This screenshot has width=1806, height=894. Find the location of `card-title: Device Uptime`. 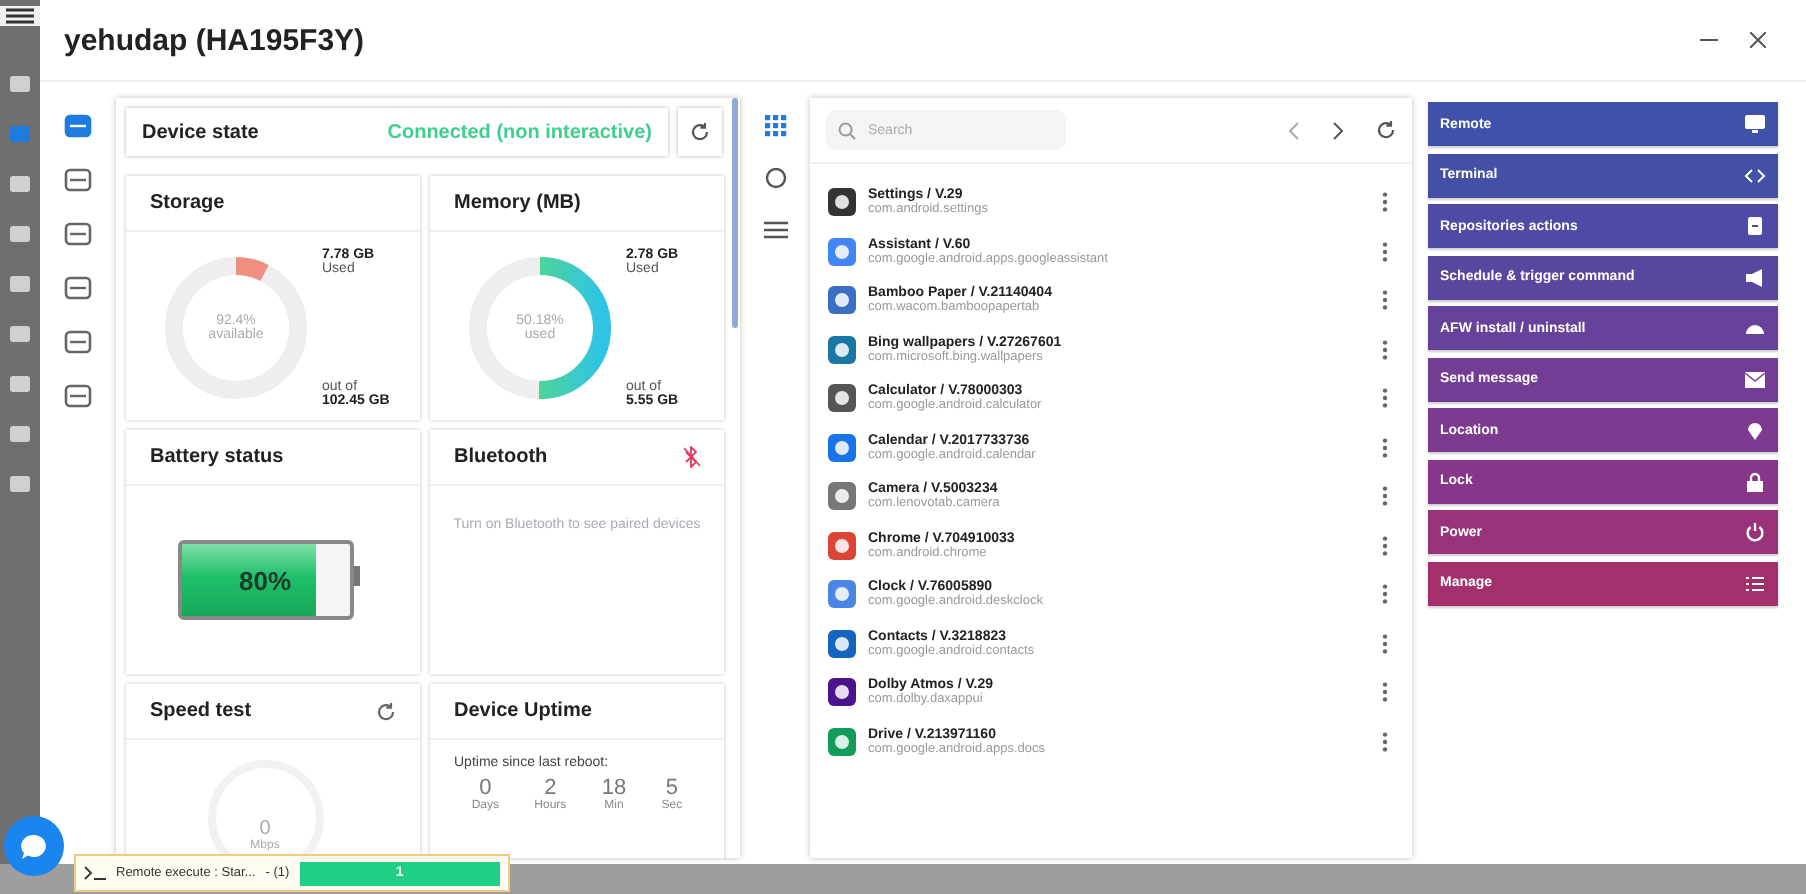

card-title: Device Uptime is located at coordinates (523, 711).